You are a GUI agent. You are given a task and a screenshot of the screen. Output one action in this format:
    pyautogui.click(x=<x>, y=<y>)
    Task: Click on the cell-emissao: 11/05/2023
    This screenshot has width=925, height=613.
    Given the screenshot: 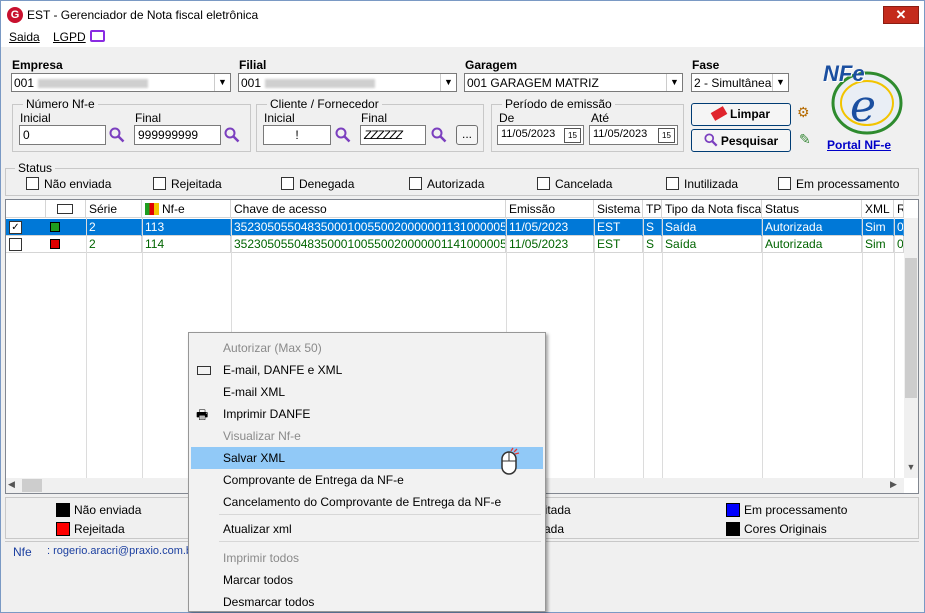 What is the action you would take?
    pyautogui.click(x=550, y=244)
    